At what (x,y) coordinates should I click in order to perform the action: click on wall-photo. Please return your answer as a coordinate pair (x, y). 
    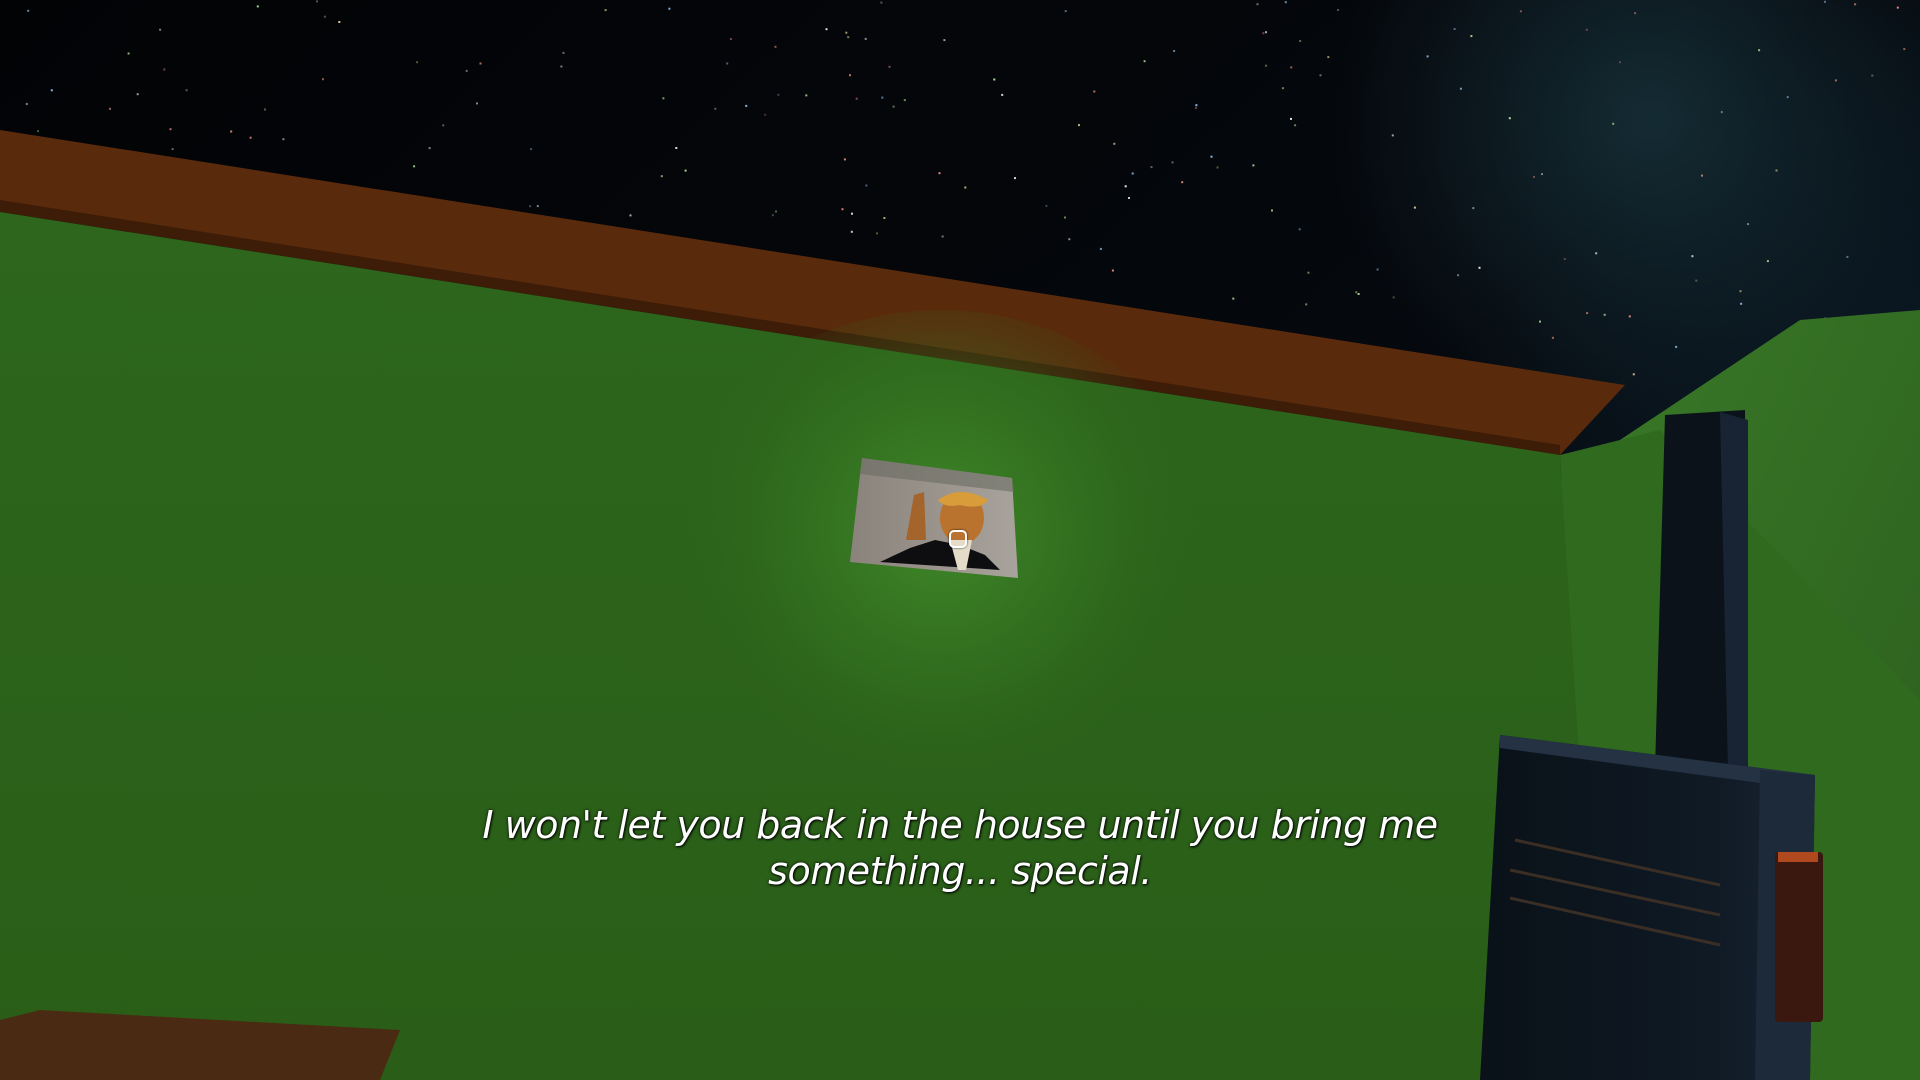
    Looking at the image, I should click on (934, 518).